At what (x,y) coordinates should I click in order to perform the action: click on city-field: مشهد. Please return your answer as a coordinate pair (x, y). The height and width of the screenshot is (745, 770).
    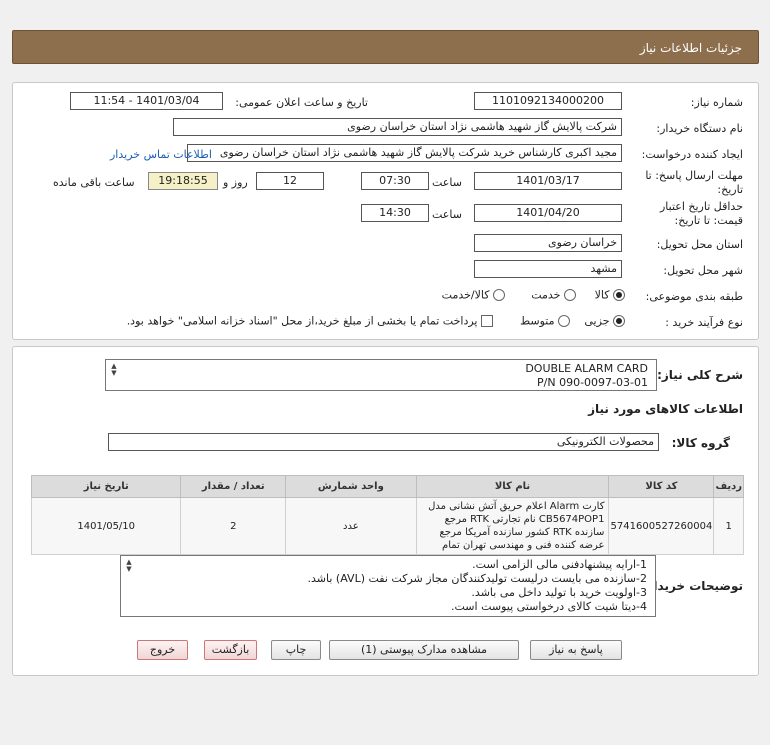
    Looking at the image, I should click on (548, 269).